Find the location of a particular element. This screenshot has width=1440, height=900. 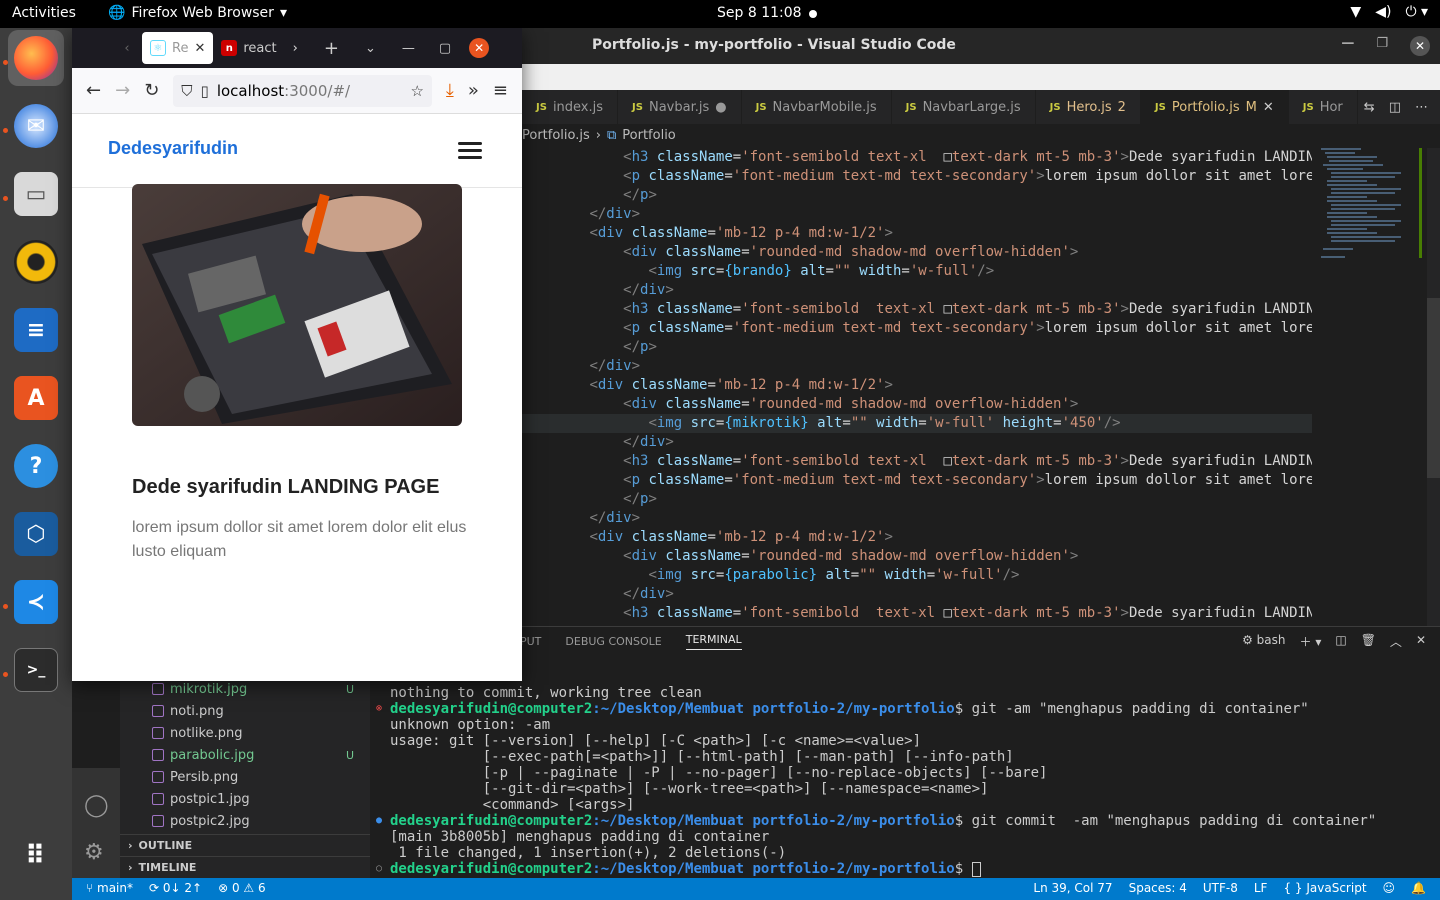

system-tray: ▼ ◀) ⏻ ▾ is located at coordinates (1389, 12).